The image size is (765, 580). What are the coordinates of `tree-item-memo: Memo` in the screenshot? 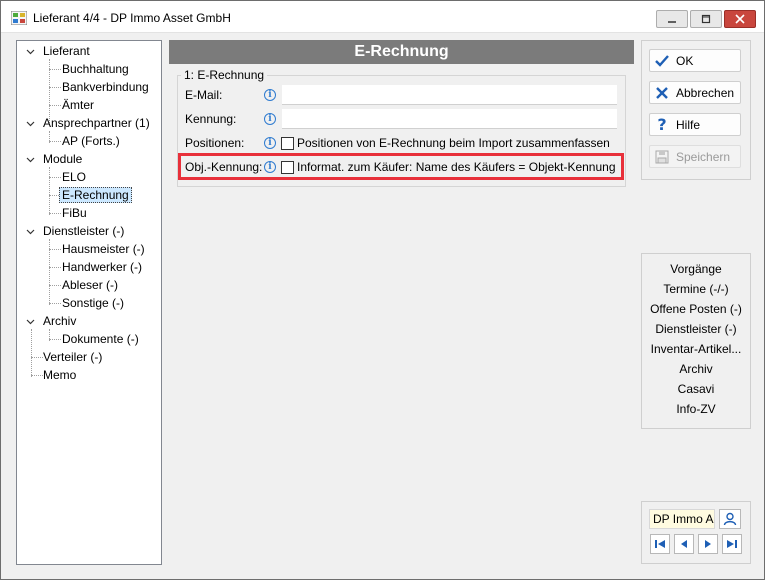 It's located at (59, 375).